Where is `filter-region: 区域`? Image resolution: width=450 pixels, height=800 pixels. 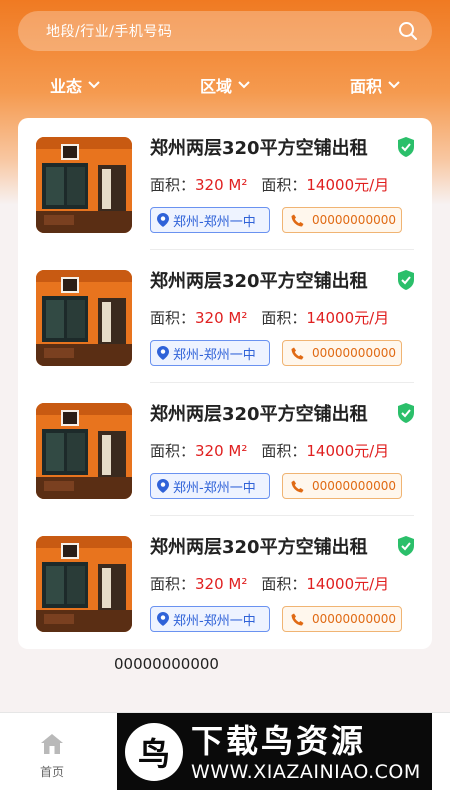 filter-region: 区域 is located at coordinates (225, 85).